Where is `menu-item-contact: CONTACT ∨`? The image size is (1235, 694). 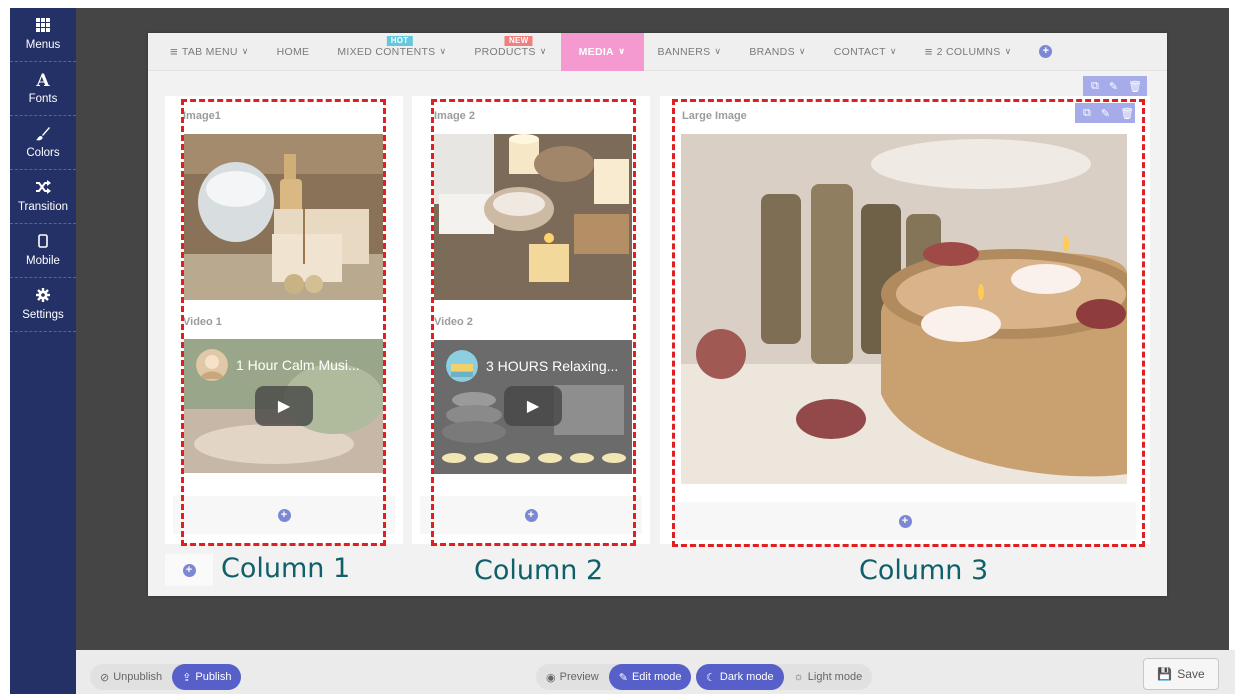 menu-item-contact: CONTACT ∨ is located at coordinates (865, 52).